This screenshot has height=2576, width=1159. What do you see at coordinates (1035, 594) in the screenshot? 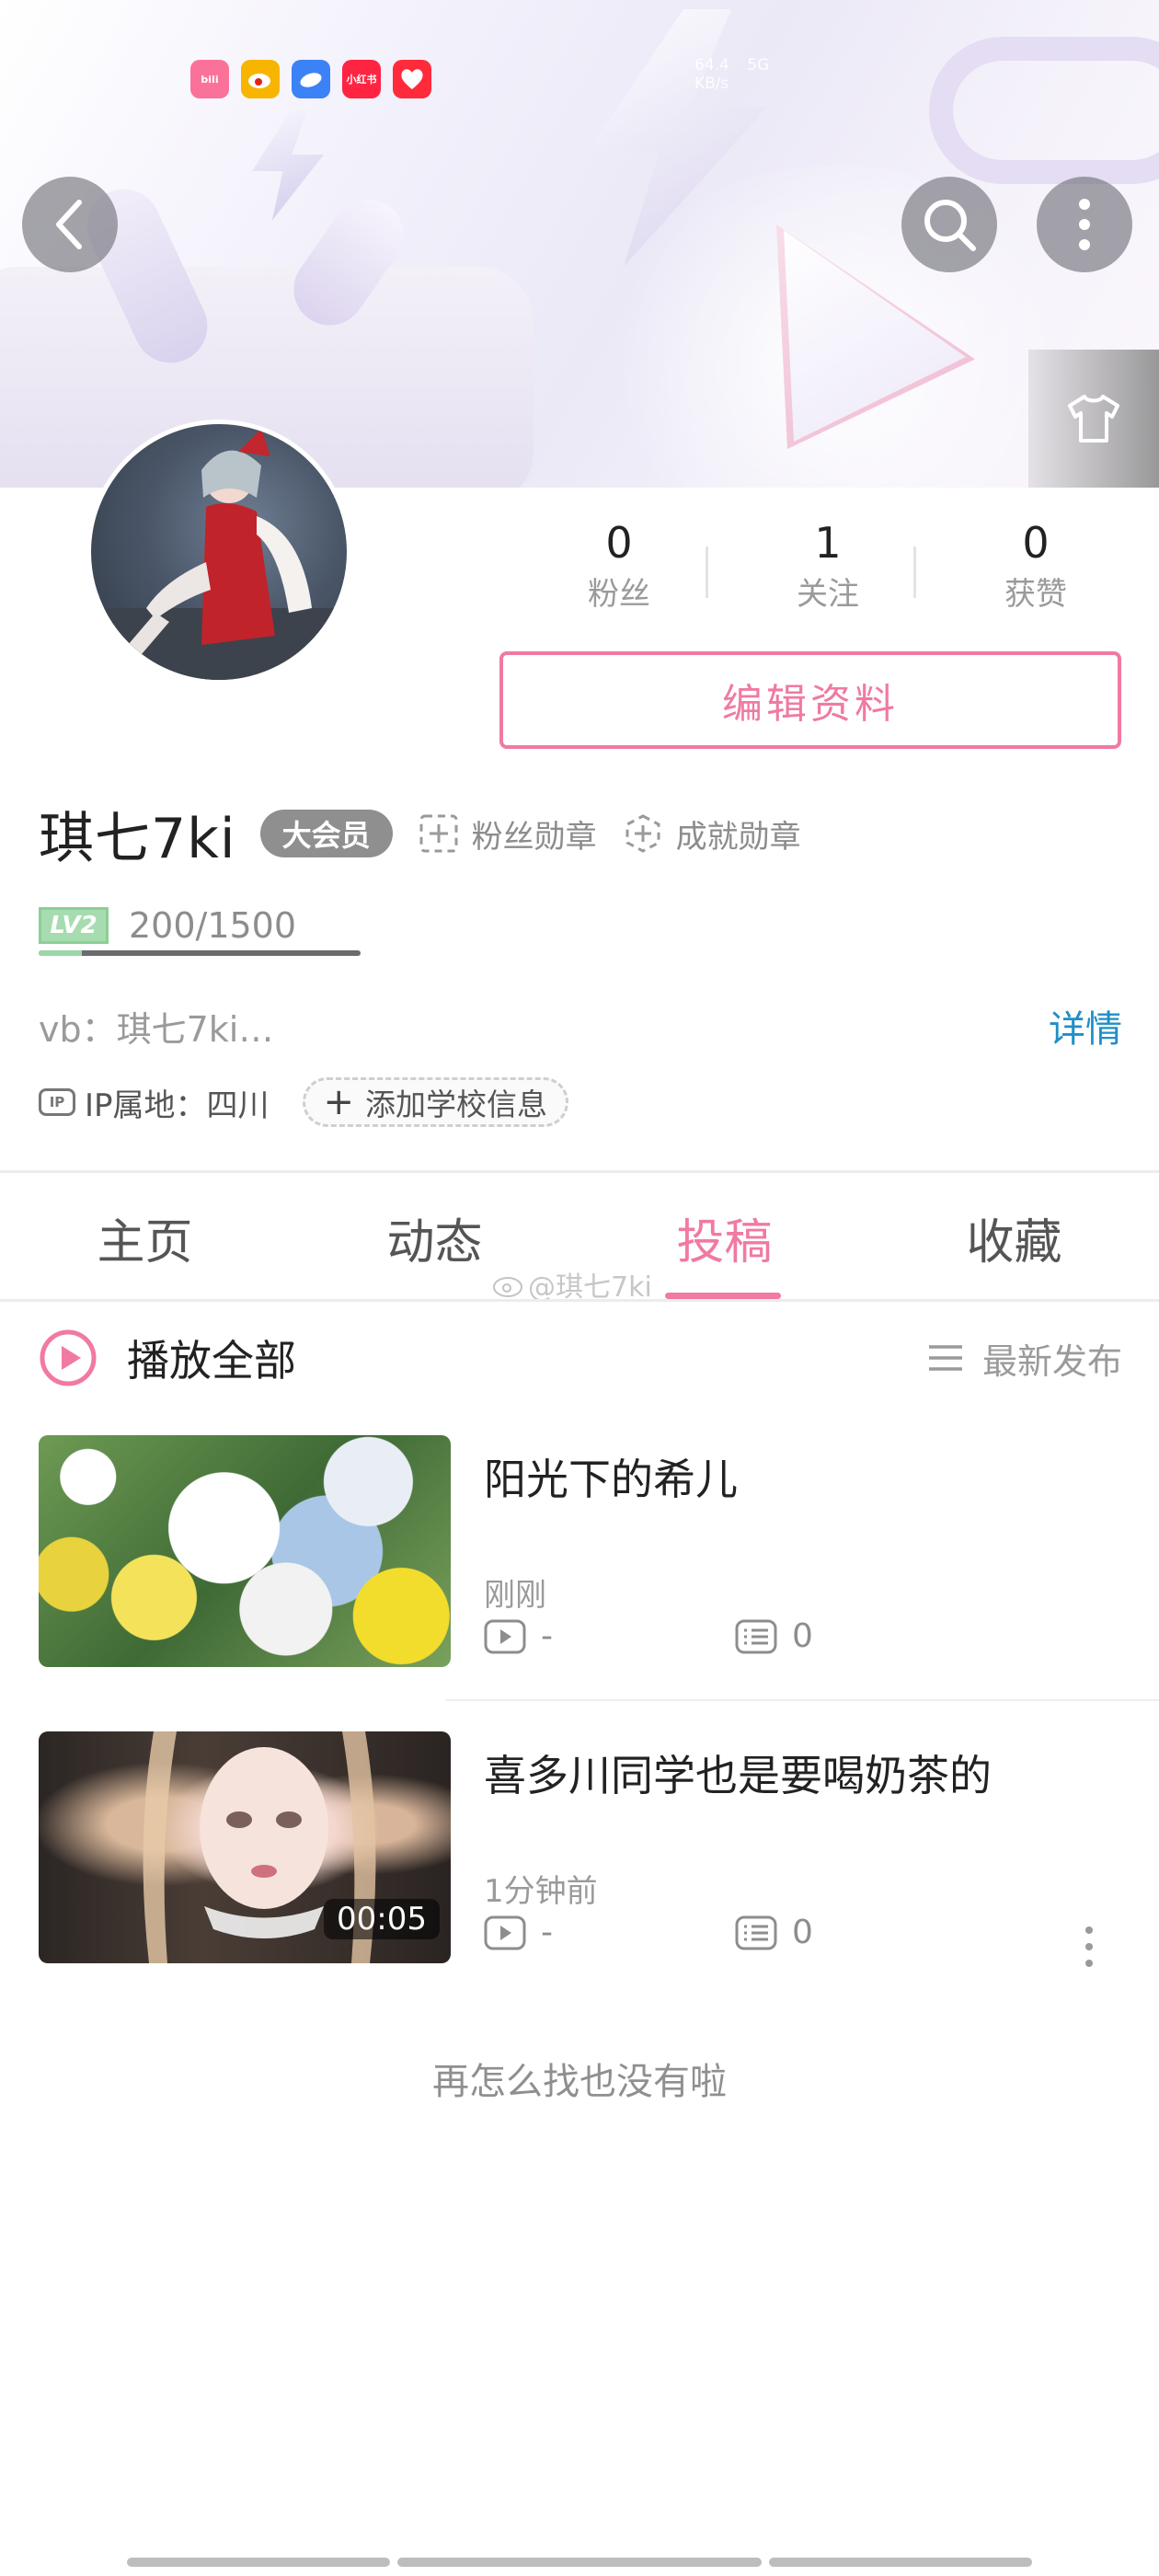
I see `likes-label: 获赞` at bounding box center [1035, 594].